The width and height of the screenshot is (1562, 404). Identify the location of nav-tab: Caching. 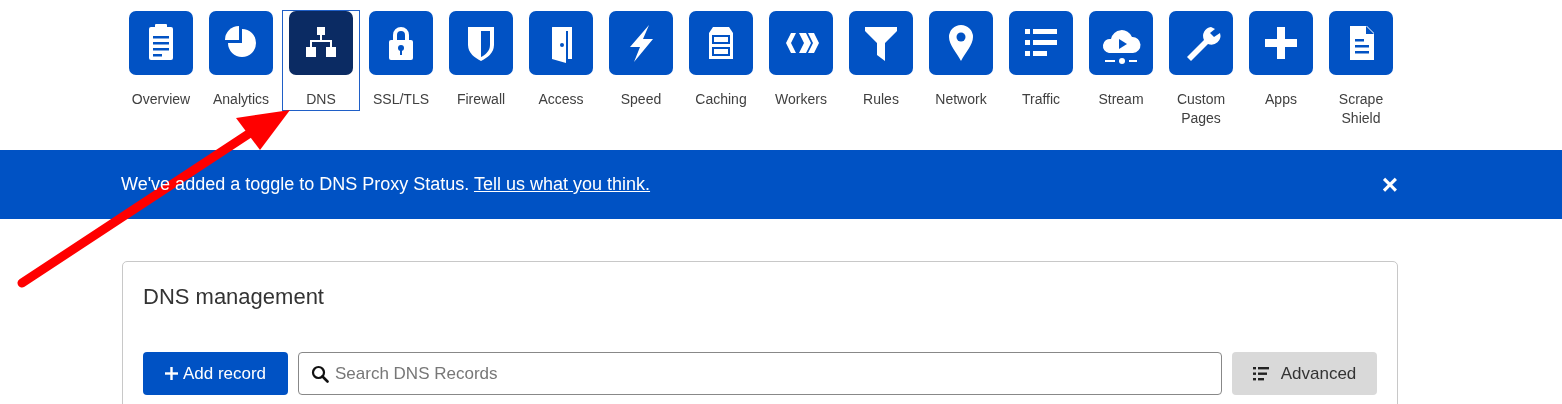
(721, 60).